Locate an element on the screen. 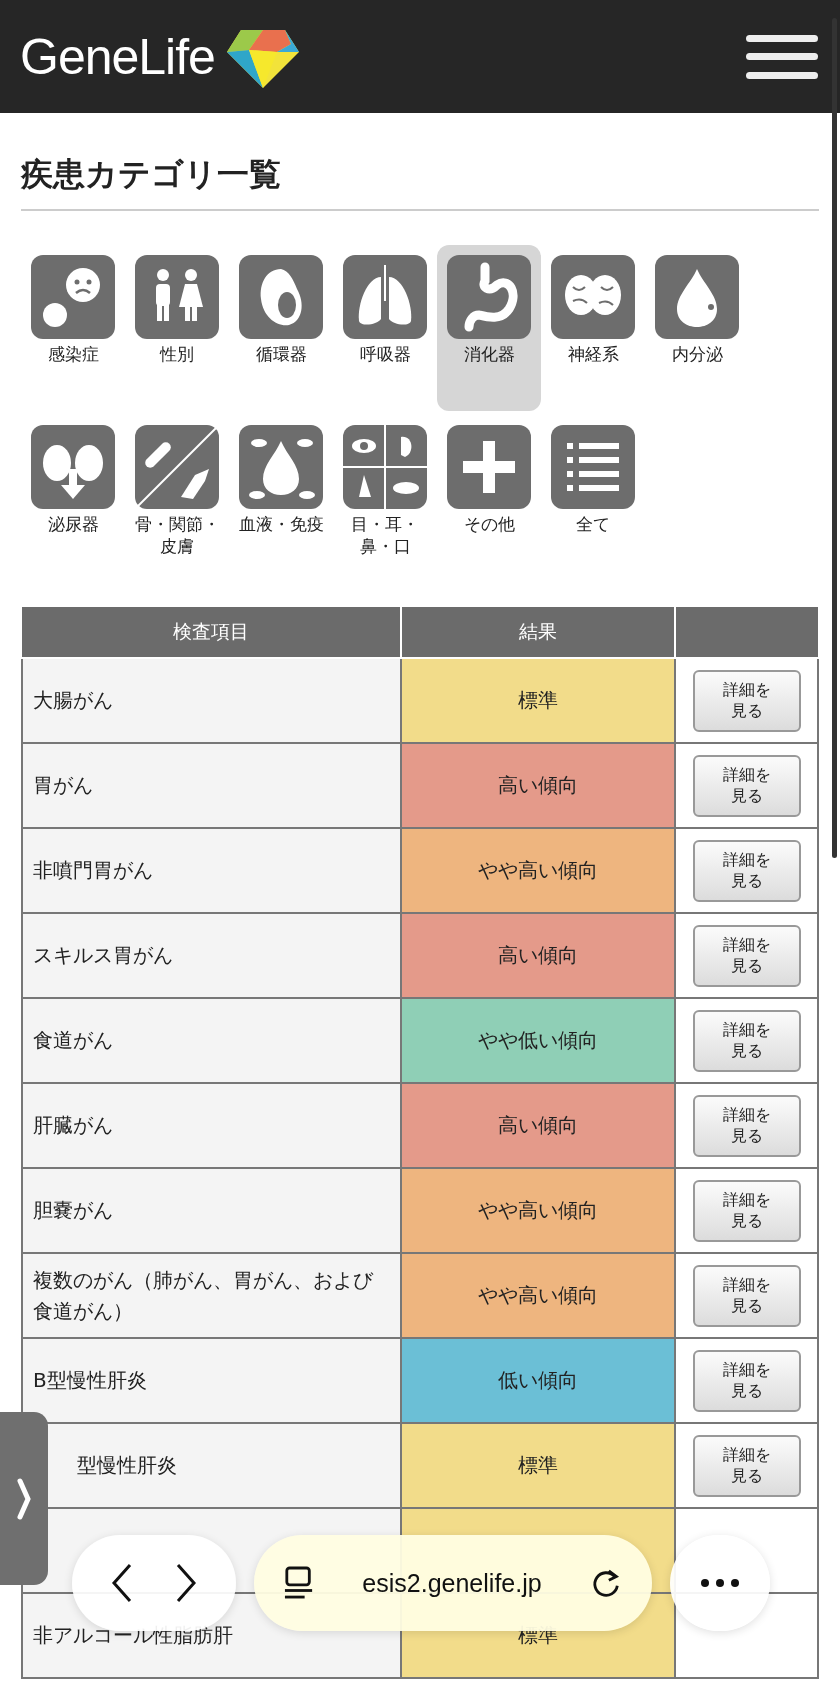 Image resolution: width=840 pixels, height=1706 pixels. reload-icon is located at coordinates (606, 1583).